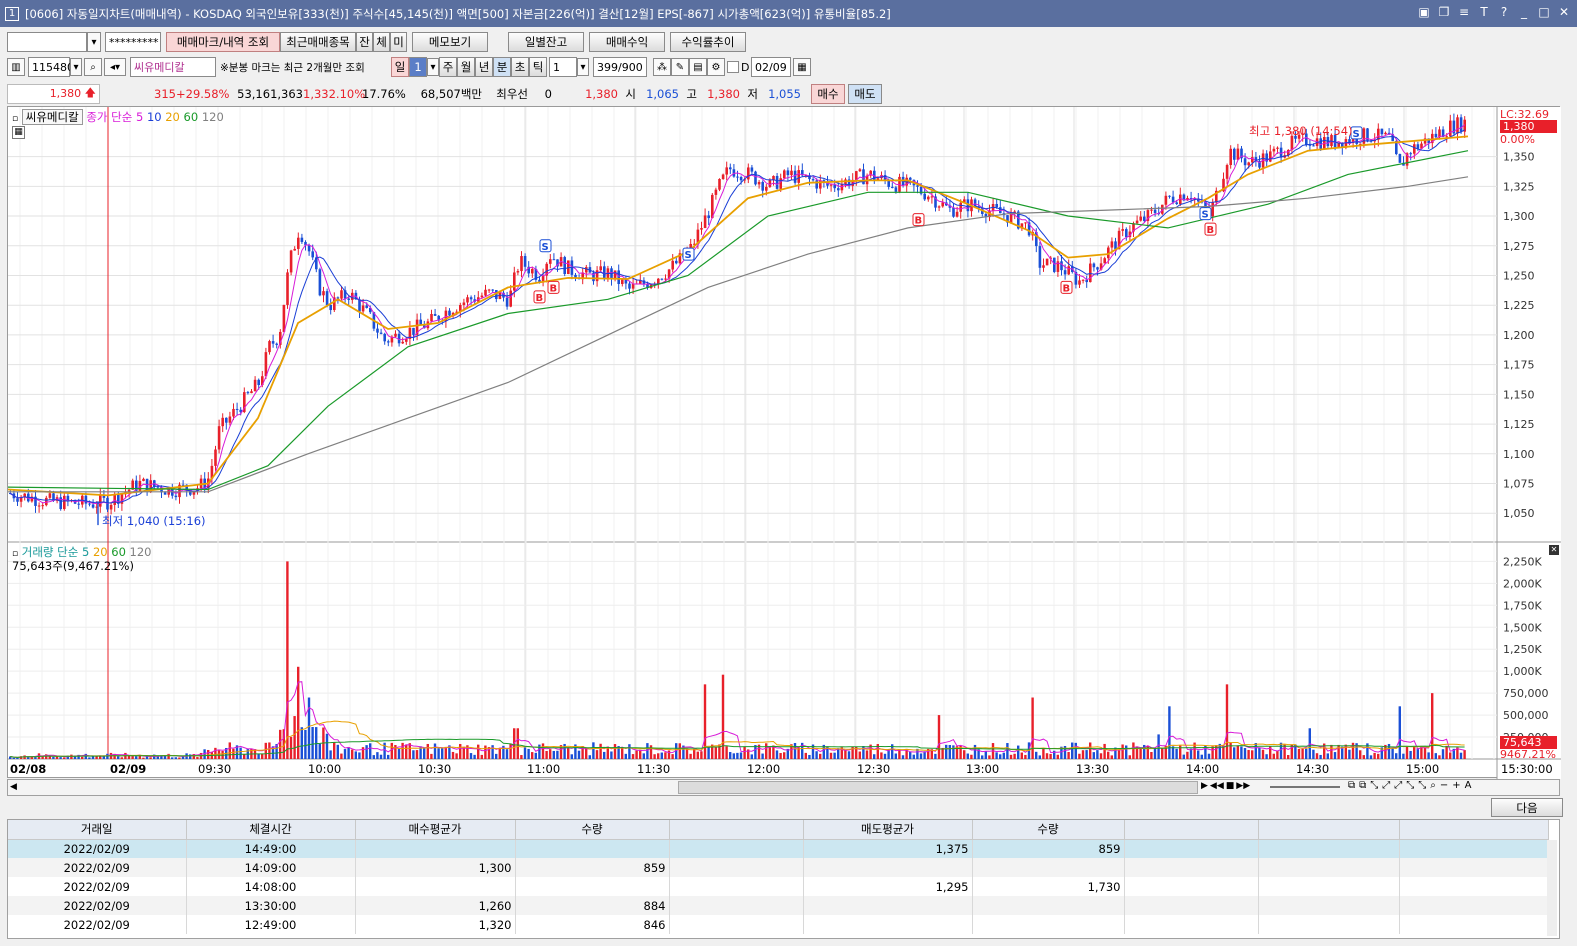  Describe the element at coordinates (93, 67) in the screenshot. I see `search-icon: ⌕` at that location.